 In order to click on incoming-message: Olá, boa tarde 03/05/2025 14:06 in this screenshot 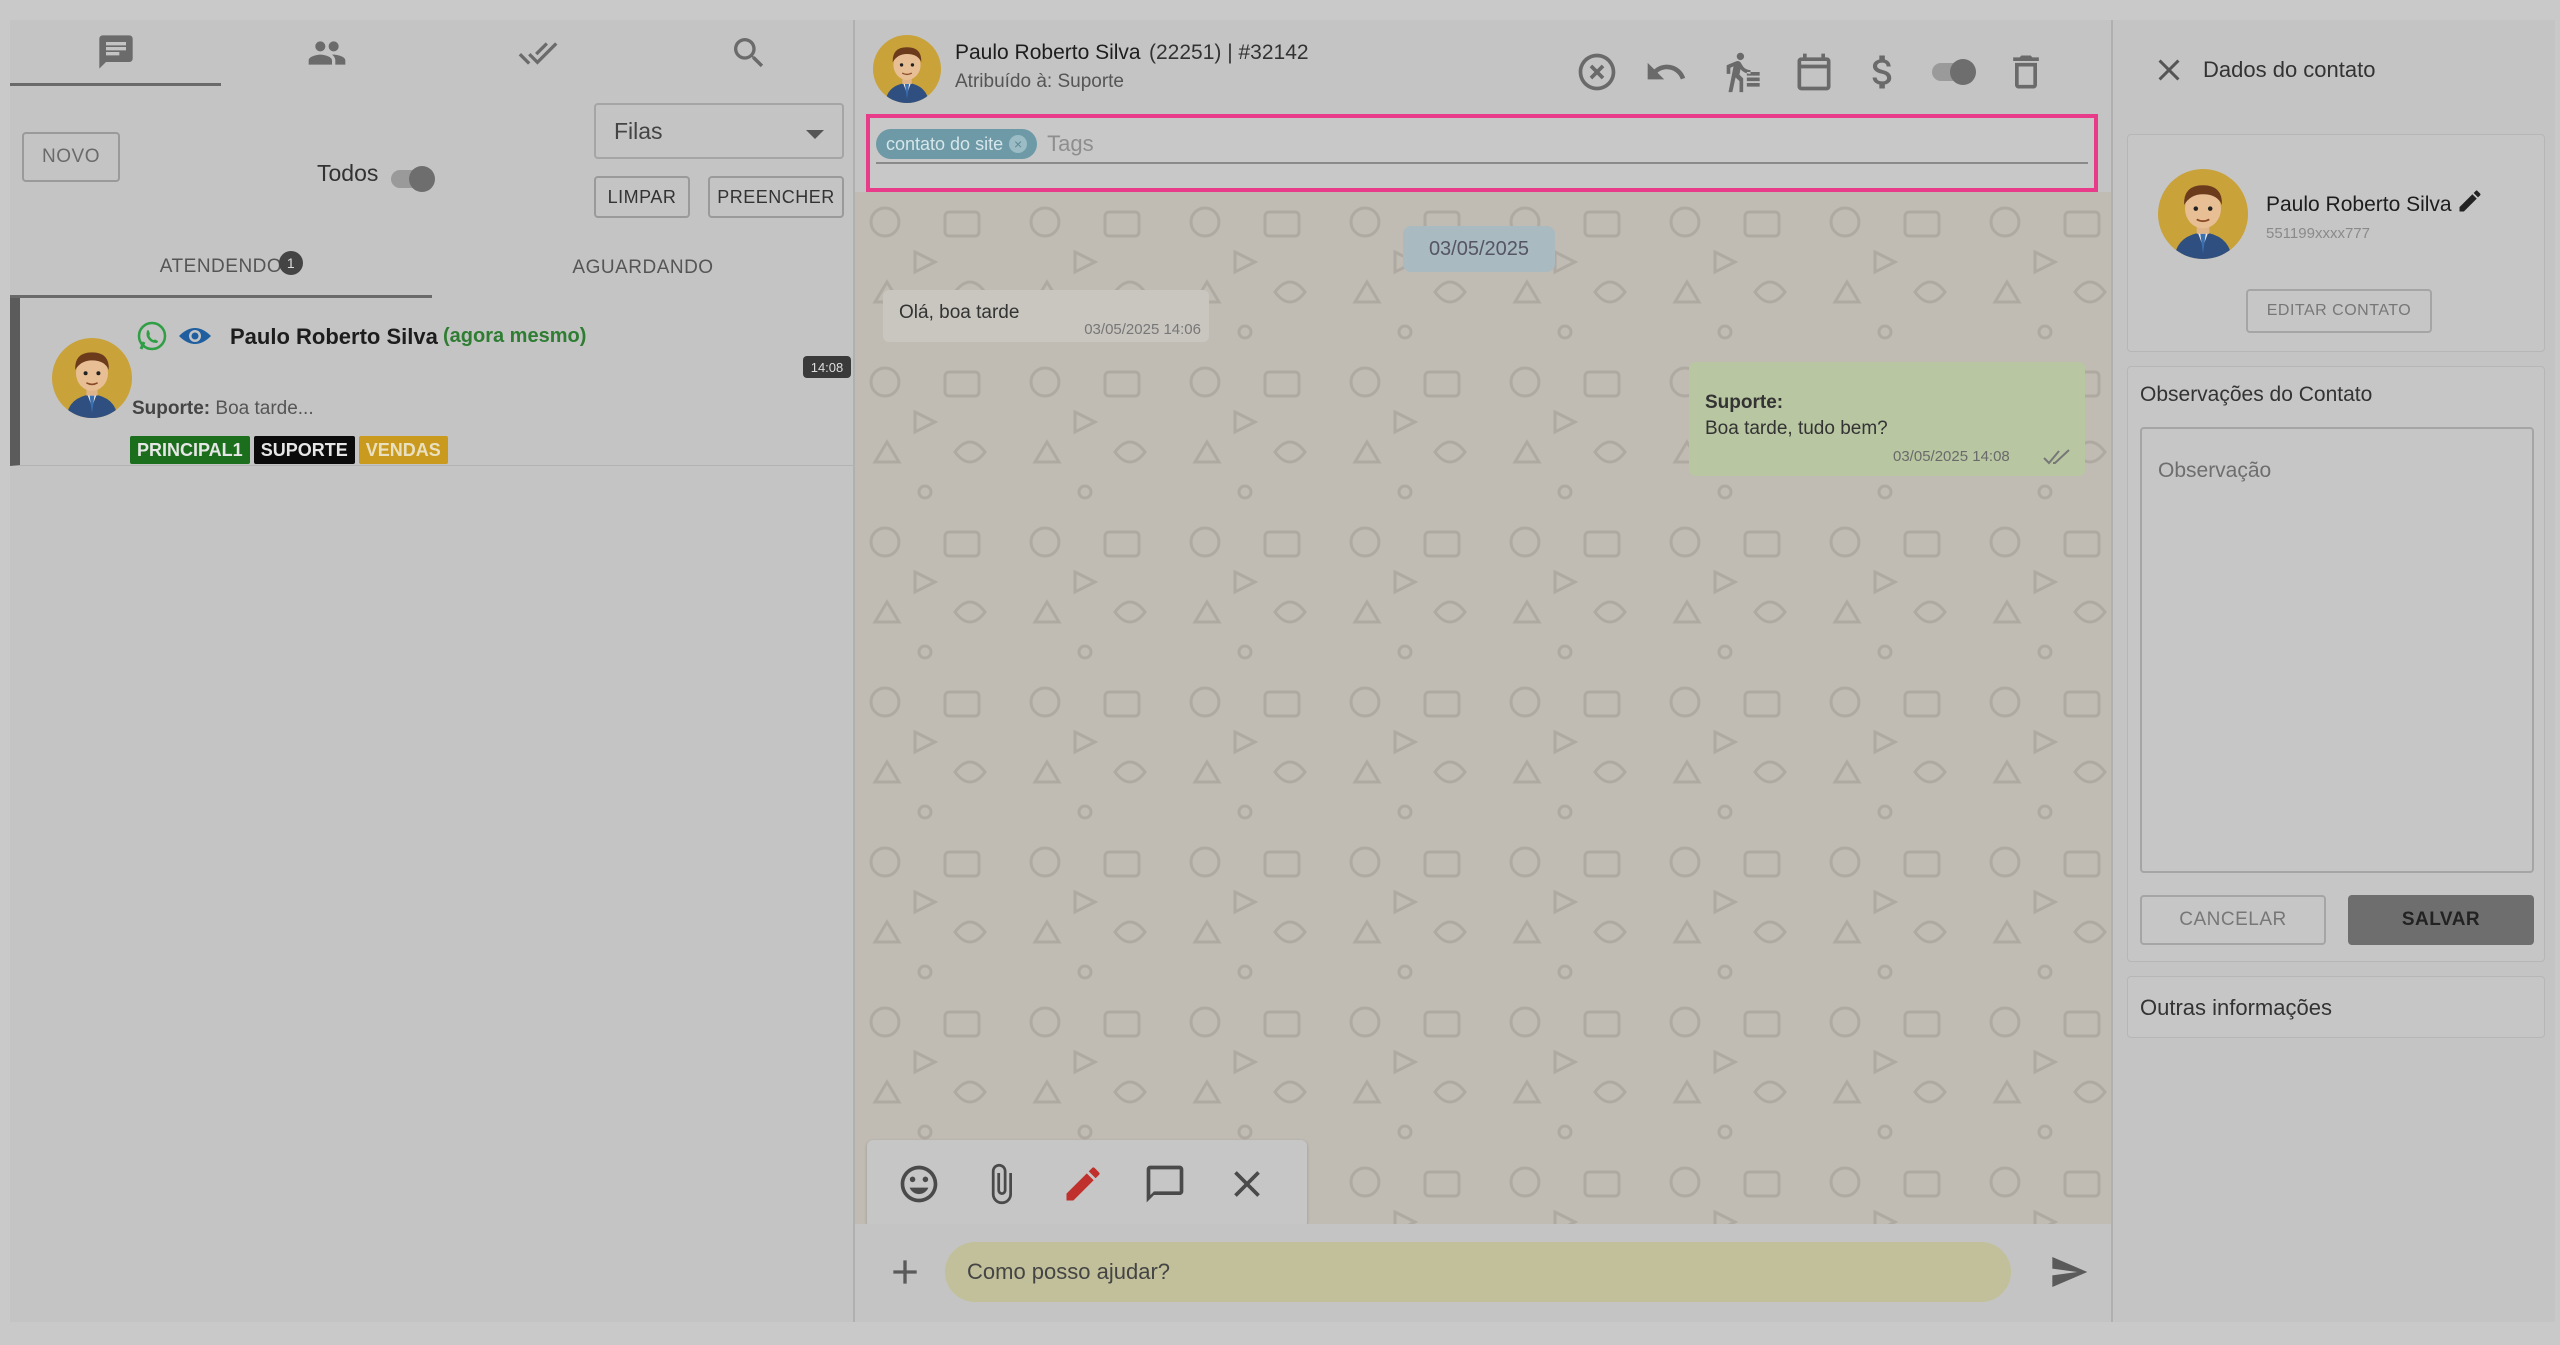, I will do `click(1046, 316)`.